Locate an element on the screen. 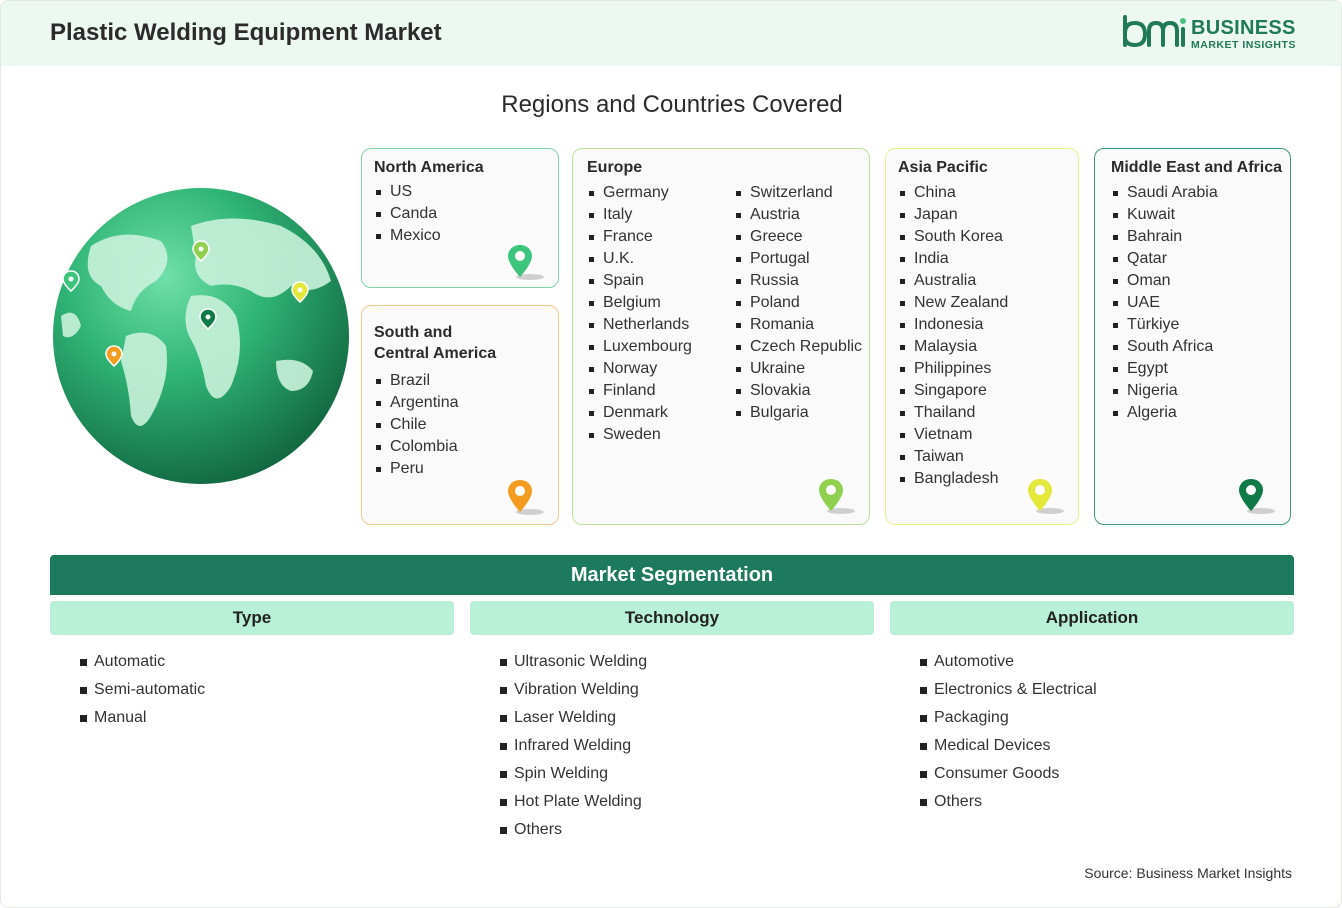  segment-item: Others is located at coordinates (573, 833).